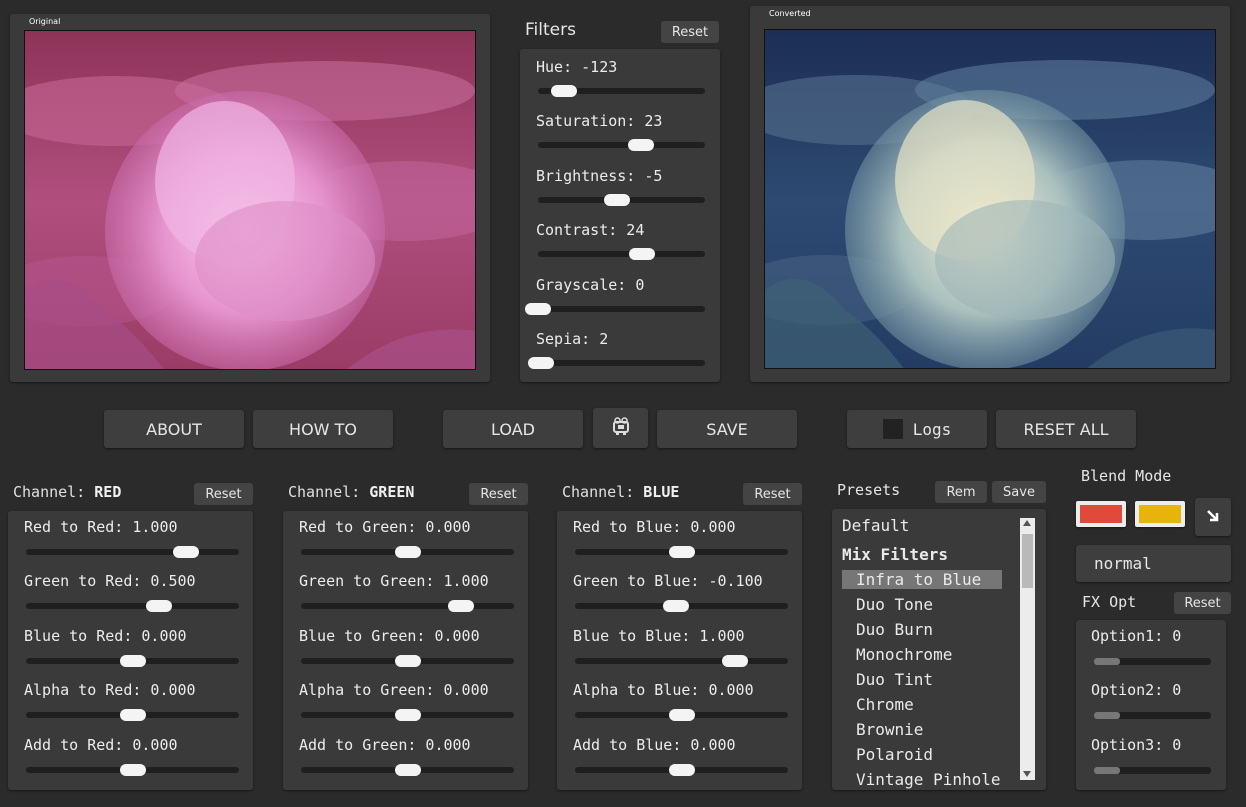 This screenshot has height=807, width=1246. Describe the element at coordinates (1027, 774) in the screenshot. I see `scroll-down-icon` at that location.